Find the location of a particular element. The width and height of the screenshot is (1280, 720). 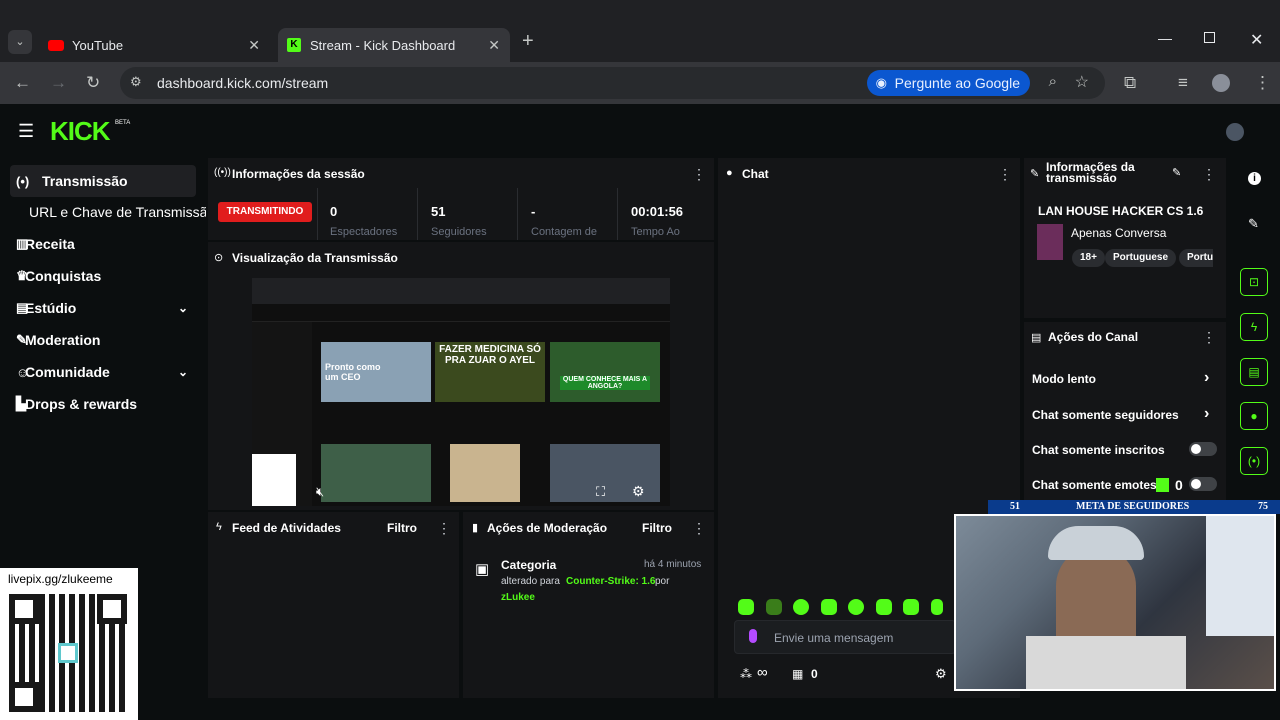

panel-title: Ações de Moderação is located at coordinates (547, 528).